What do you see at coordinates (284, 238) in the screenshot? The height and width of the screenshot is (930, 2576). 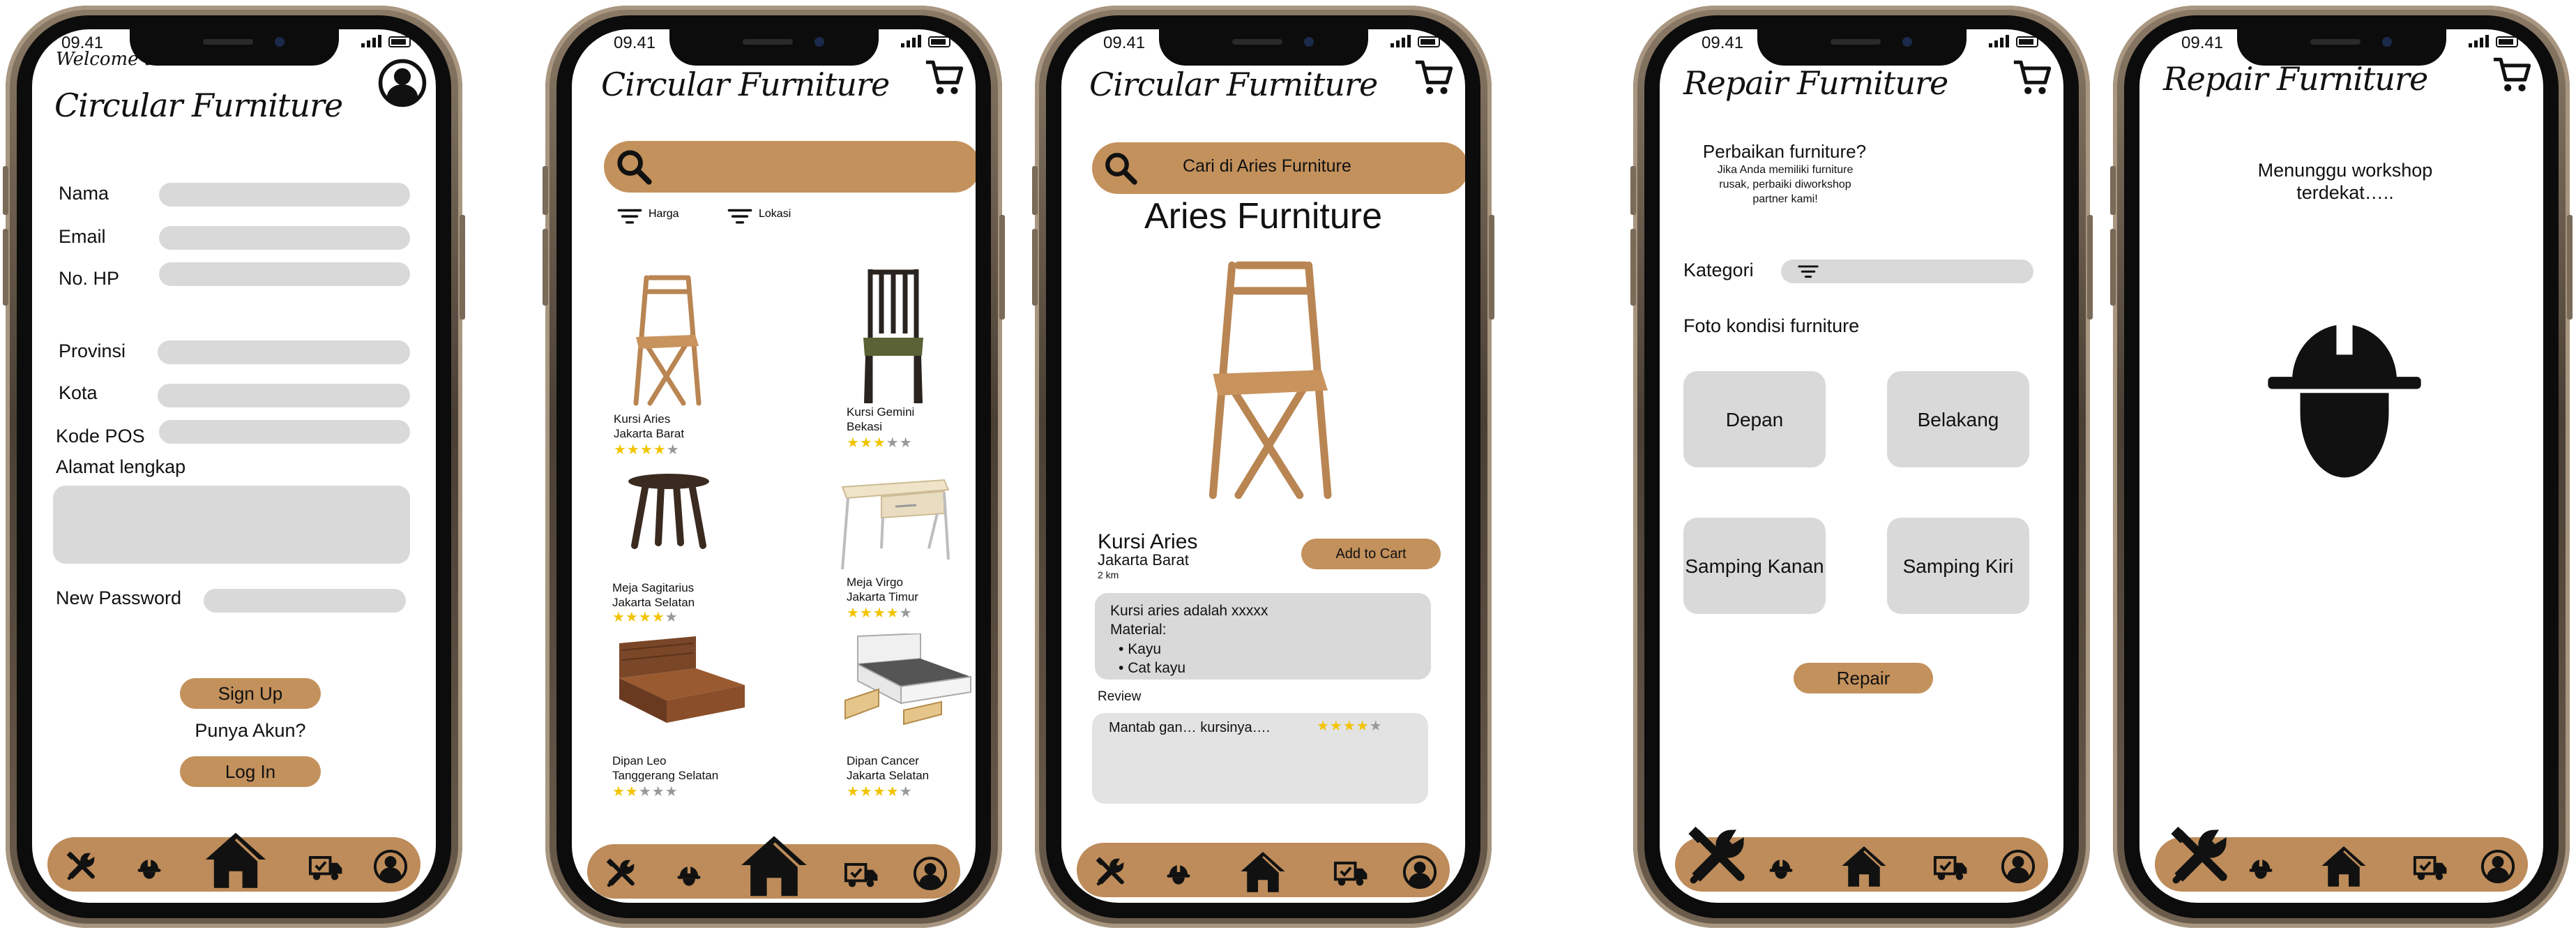 I see `email-field` at bounding box center [284, 238].